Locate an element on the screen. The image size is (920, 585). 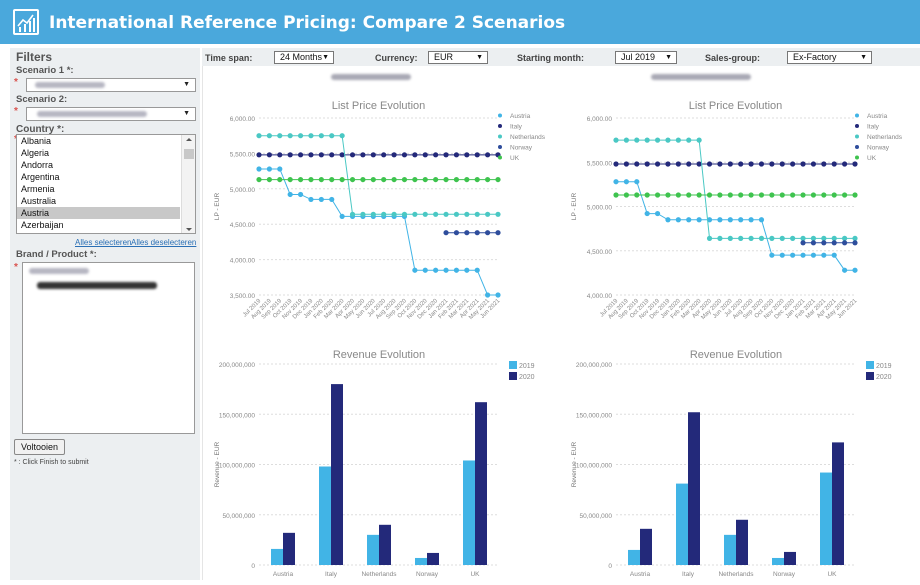
y-tick-label: 50,000,000 is located at coordinates (595, 516).